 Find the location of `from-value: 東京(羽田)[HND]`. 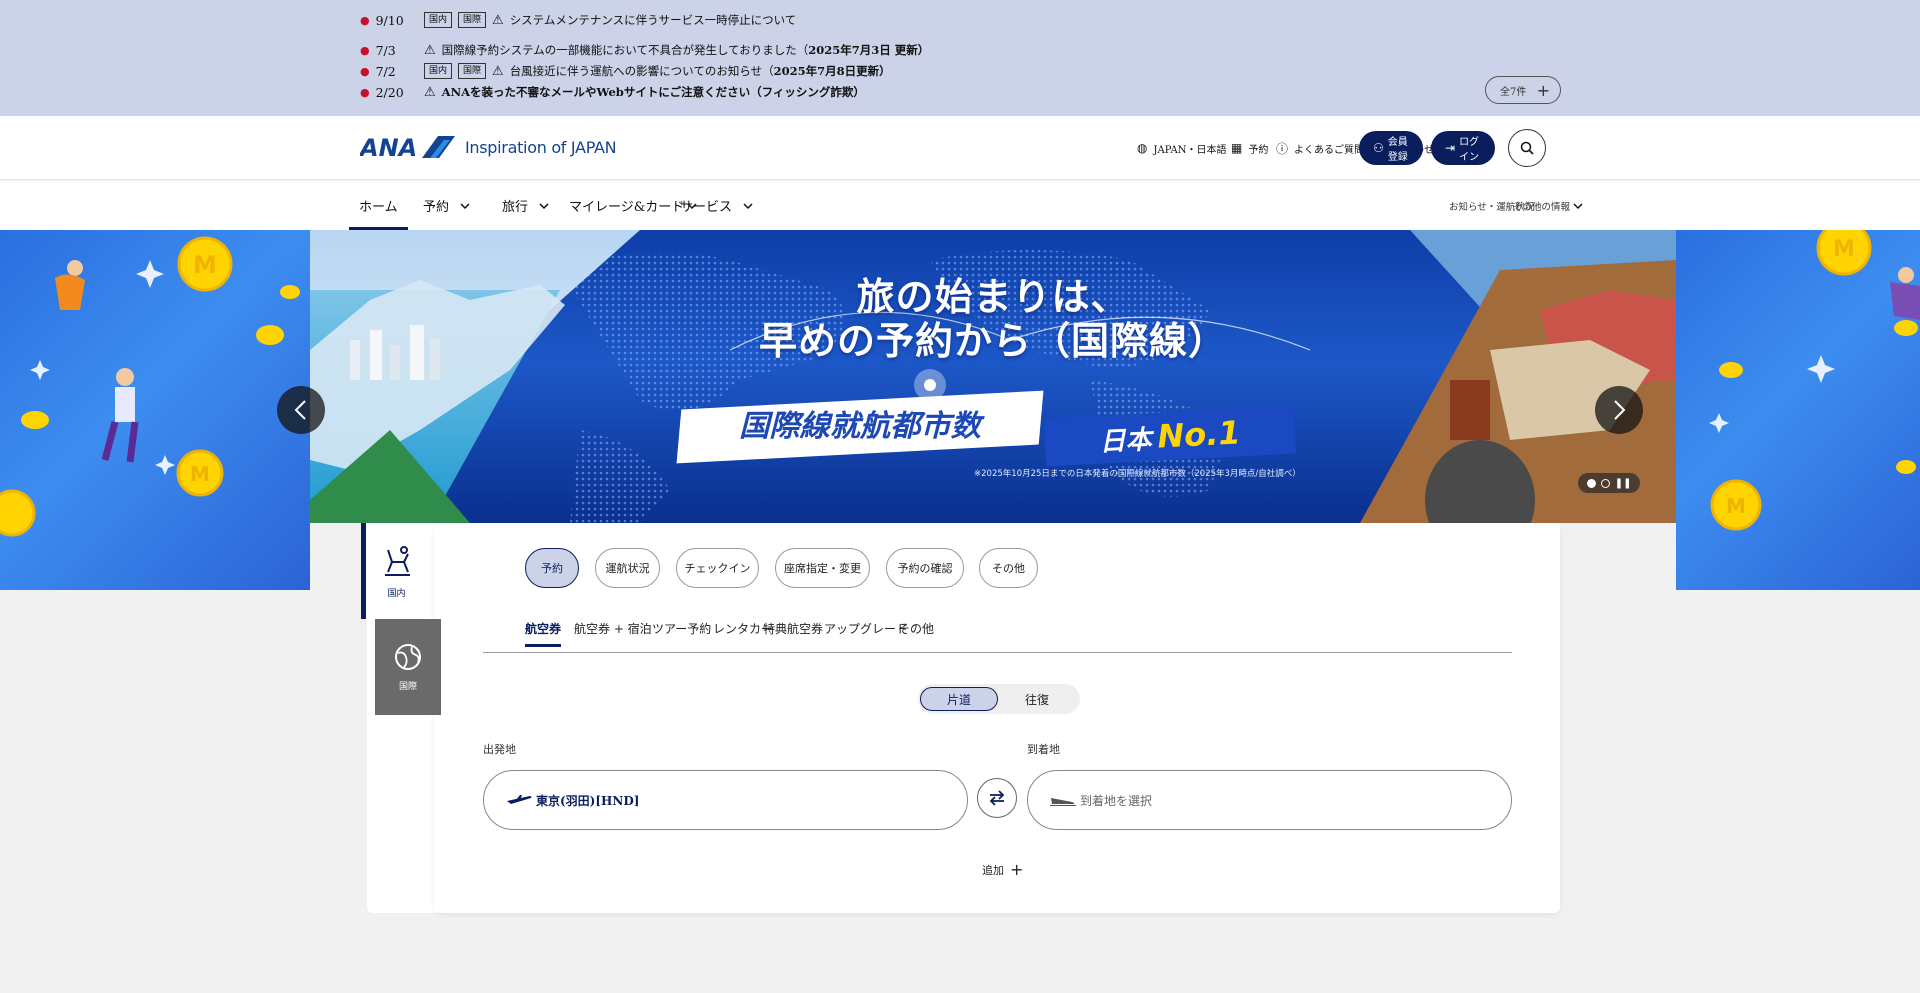

from-value: 東京(羽田)[HND] is located at coordinates (588, 800).